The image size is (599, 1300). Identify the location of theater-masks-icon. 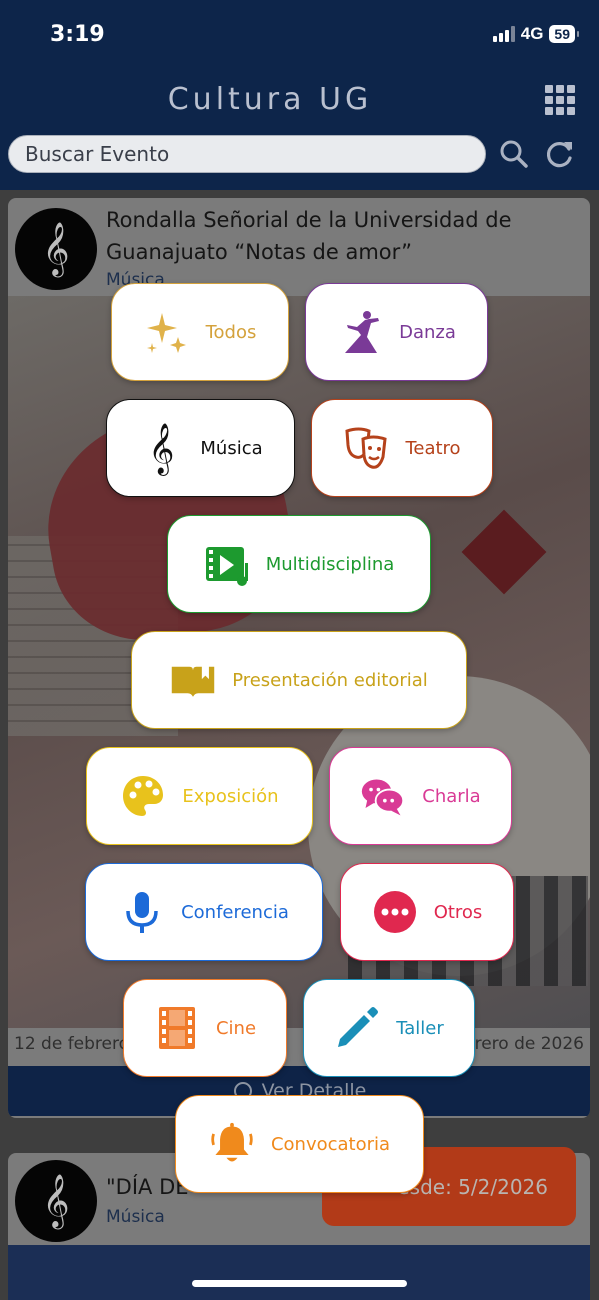
(366, 448).